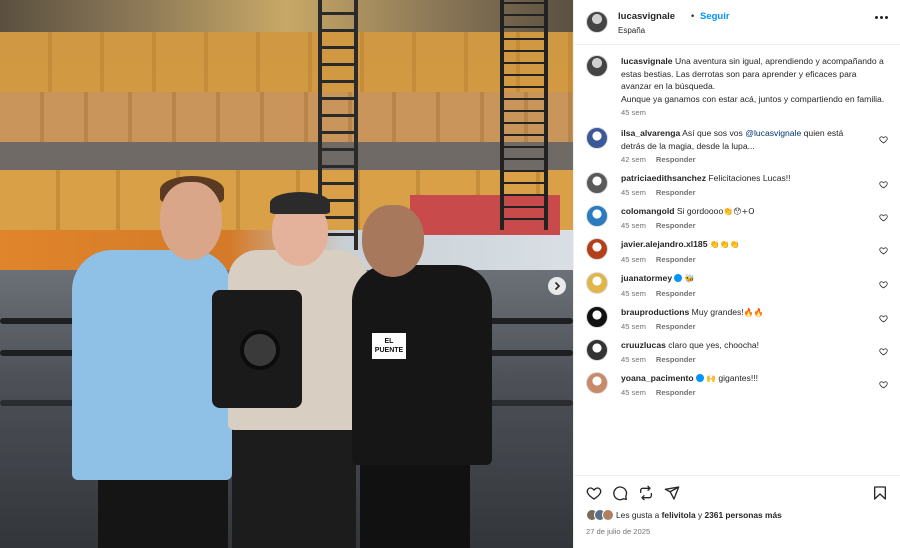 This screenshot has height=548, width=900. Describe the element at coordinates (737, 284) in the screenshot. I see `comment-item: juanatormey 🐝 45 sem Responder` at that location.